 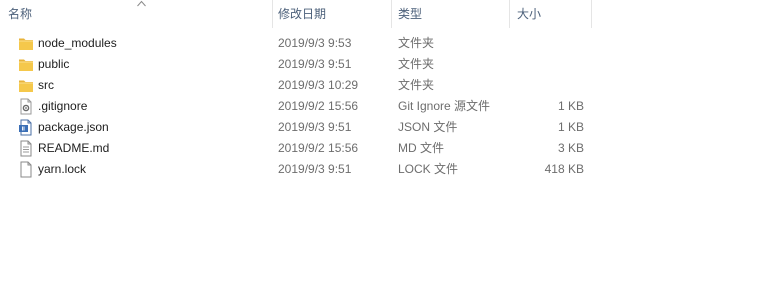 What do you see at coordinates (26, 106) in the screenshot?
I see `gitignore-file-icon` at bounding box center [26, 106].